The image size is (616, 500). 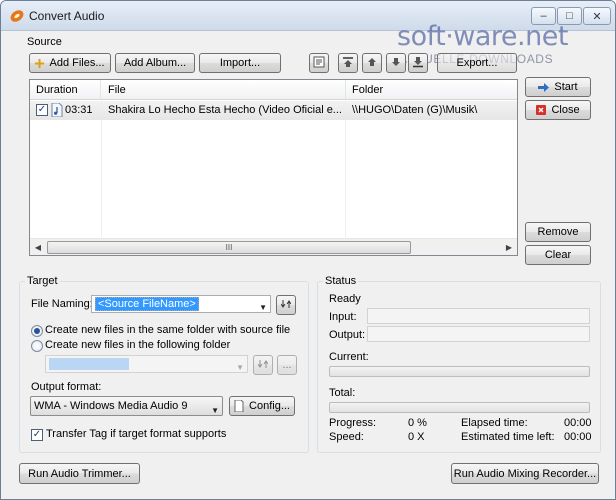 What do you see at coordinates (308, 16) in the screenshot?
I see `title-bar: Convert Audio – □ ✕` at bounding box center [308, 16].